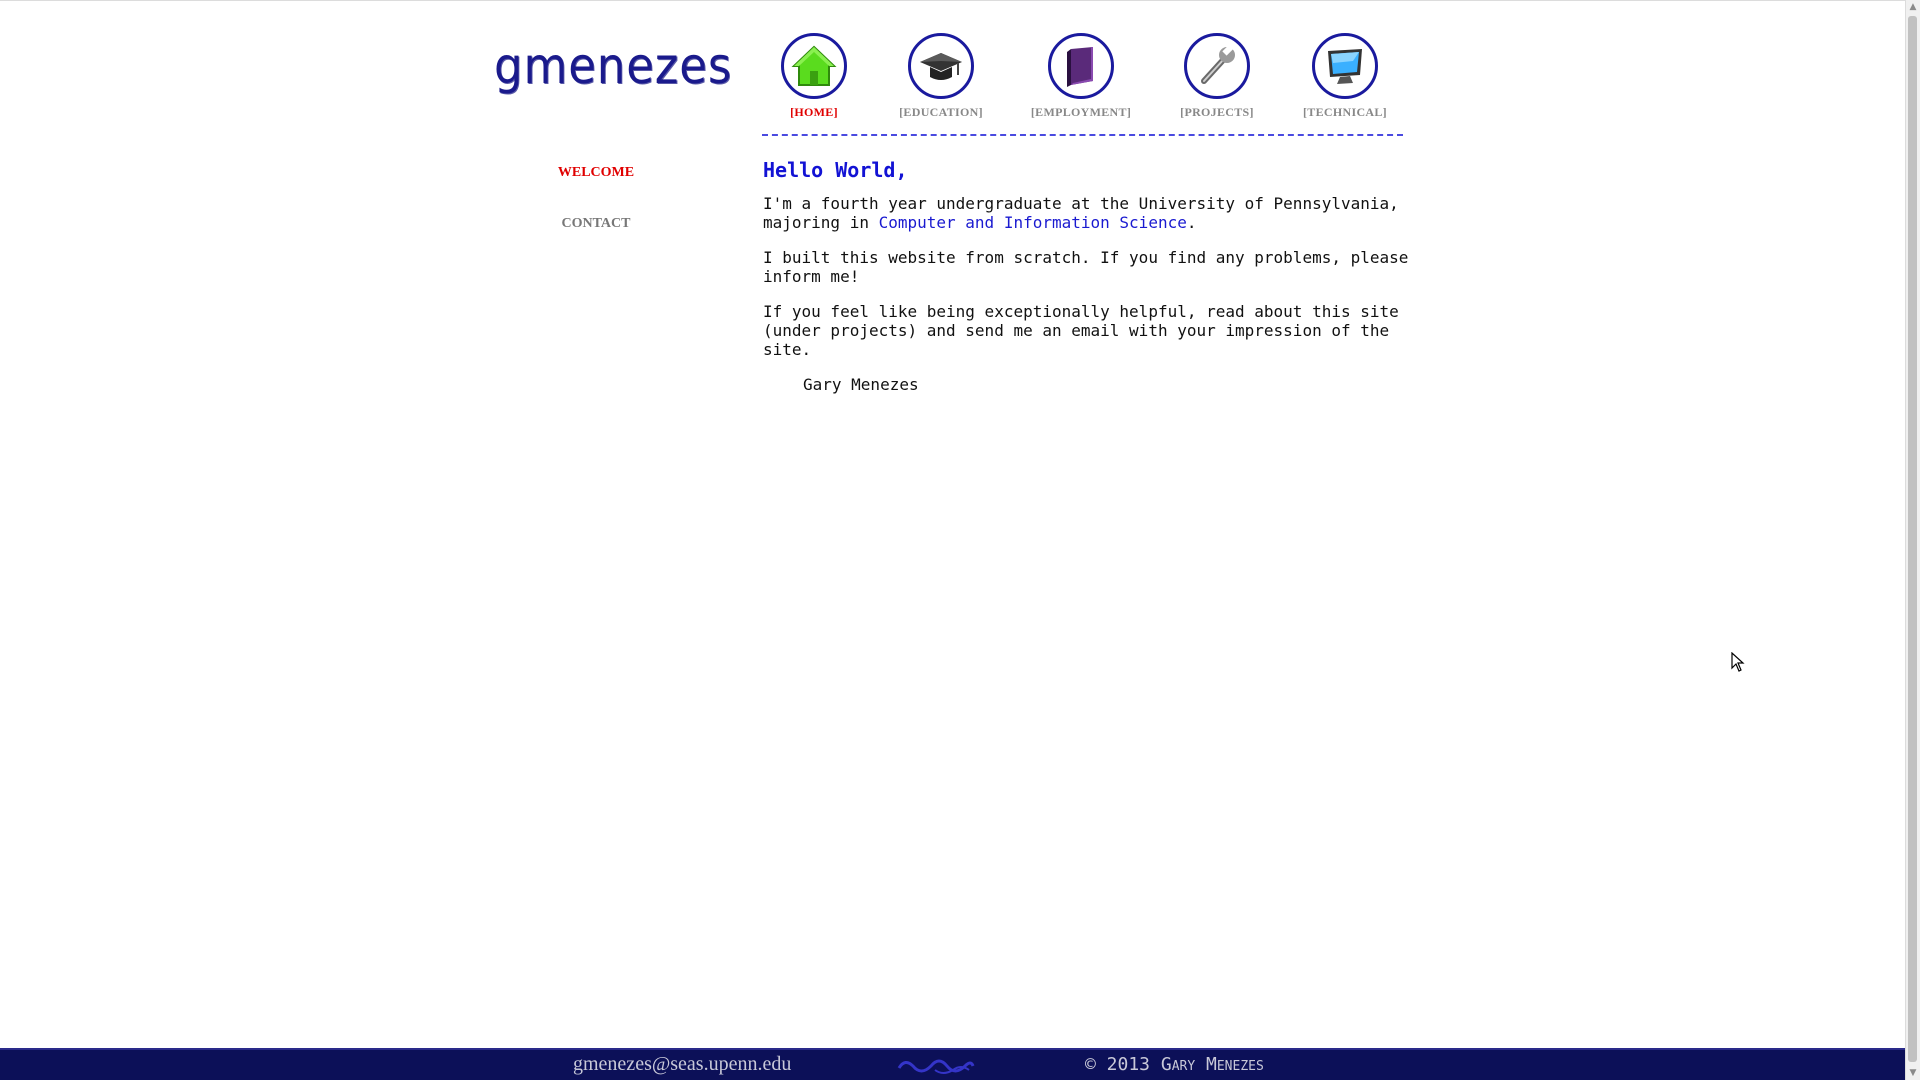 Image resolution: width=1920 pixels, height=1082 pixels. I want to click on nav-employment: [EMPLOYMENT], so click(1081, 76).